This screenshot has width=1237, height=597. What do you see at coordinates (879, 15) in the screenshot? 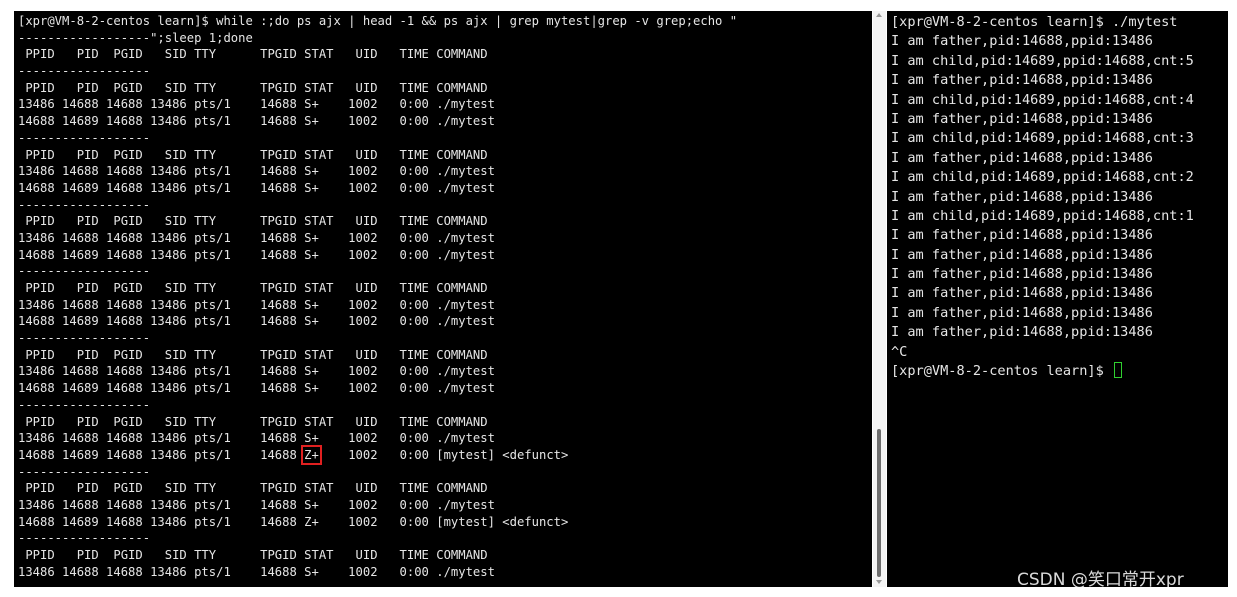
I see `scroll-up-arrow-icon` at bounding box center [879, 15].